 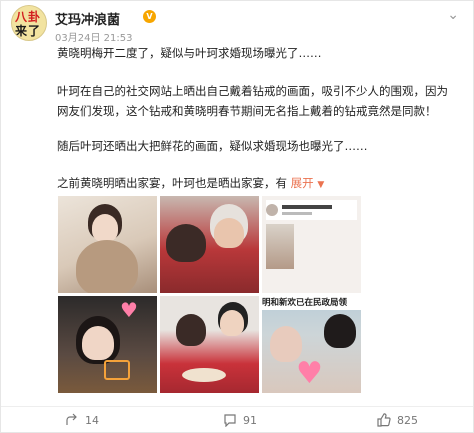 I want to click on post-paragraph-4-text: 之前黄晓明晒出家宴，叶珂也是晒出家宴，有, so click(x=172, y=183).